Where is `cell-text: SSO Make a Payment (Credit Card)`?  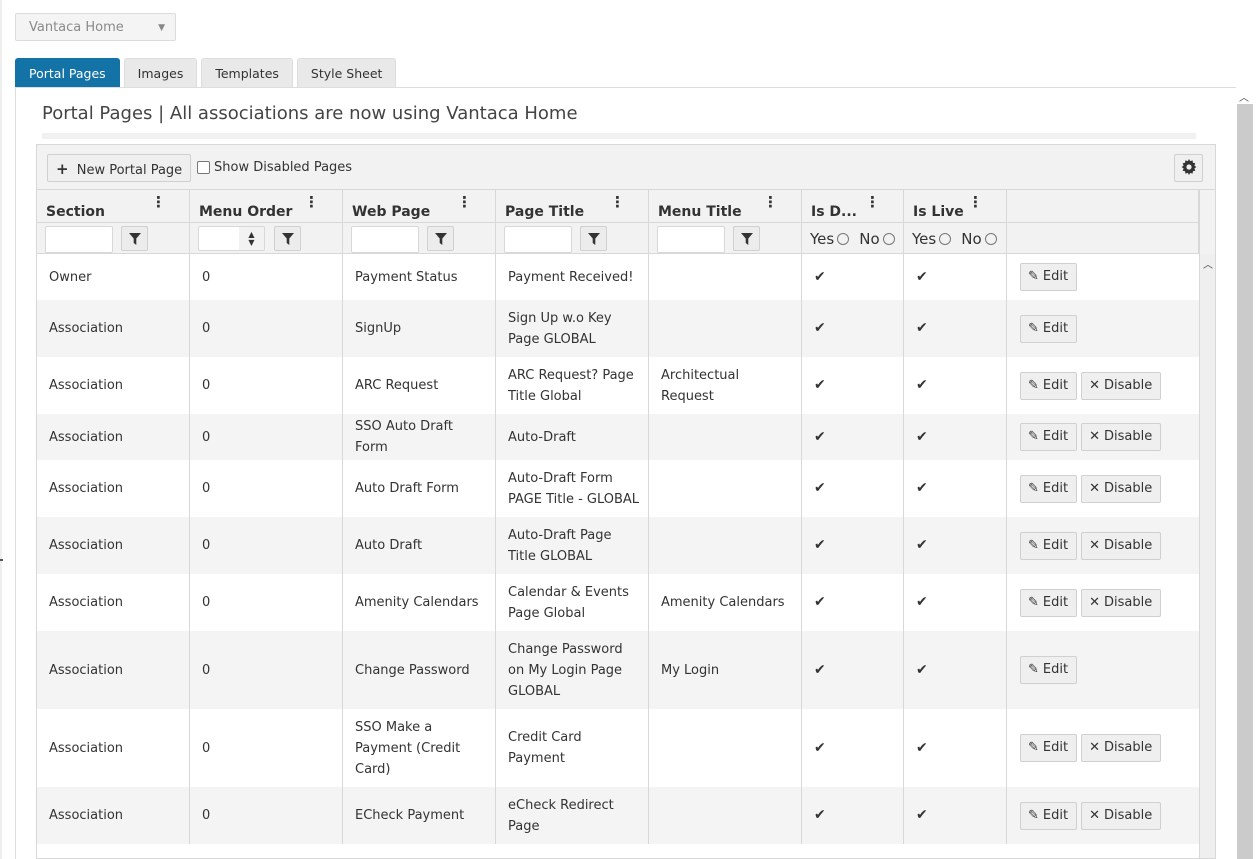
cell-text: SSO Make a Payment (Credit Card) is located at coordinates (408, 748).